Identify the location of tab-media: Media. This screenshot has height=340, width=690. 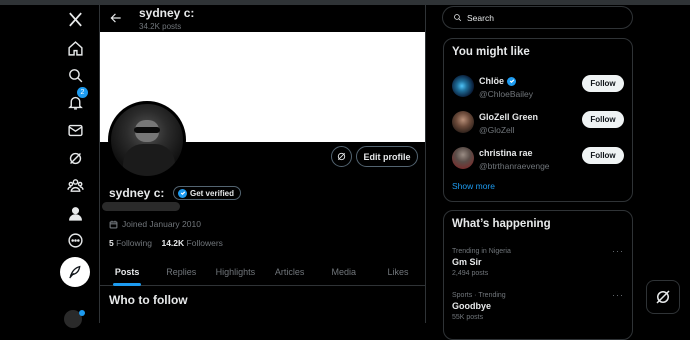
(344, 271).